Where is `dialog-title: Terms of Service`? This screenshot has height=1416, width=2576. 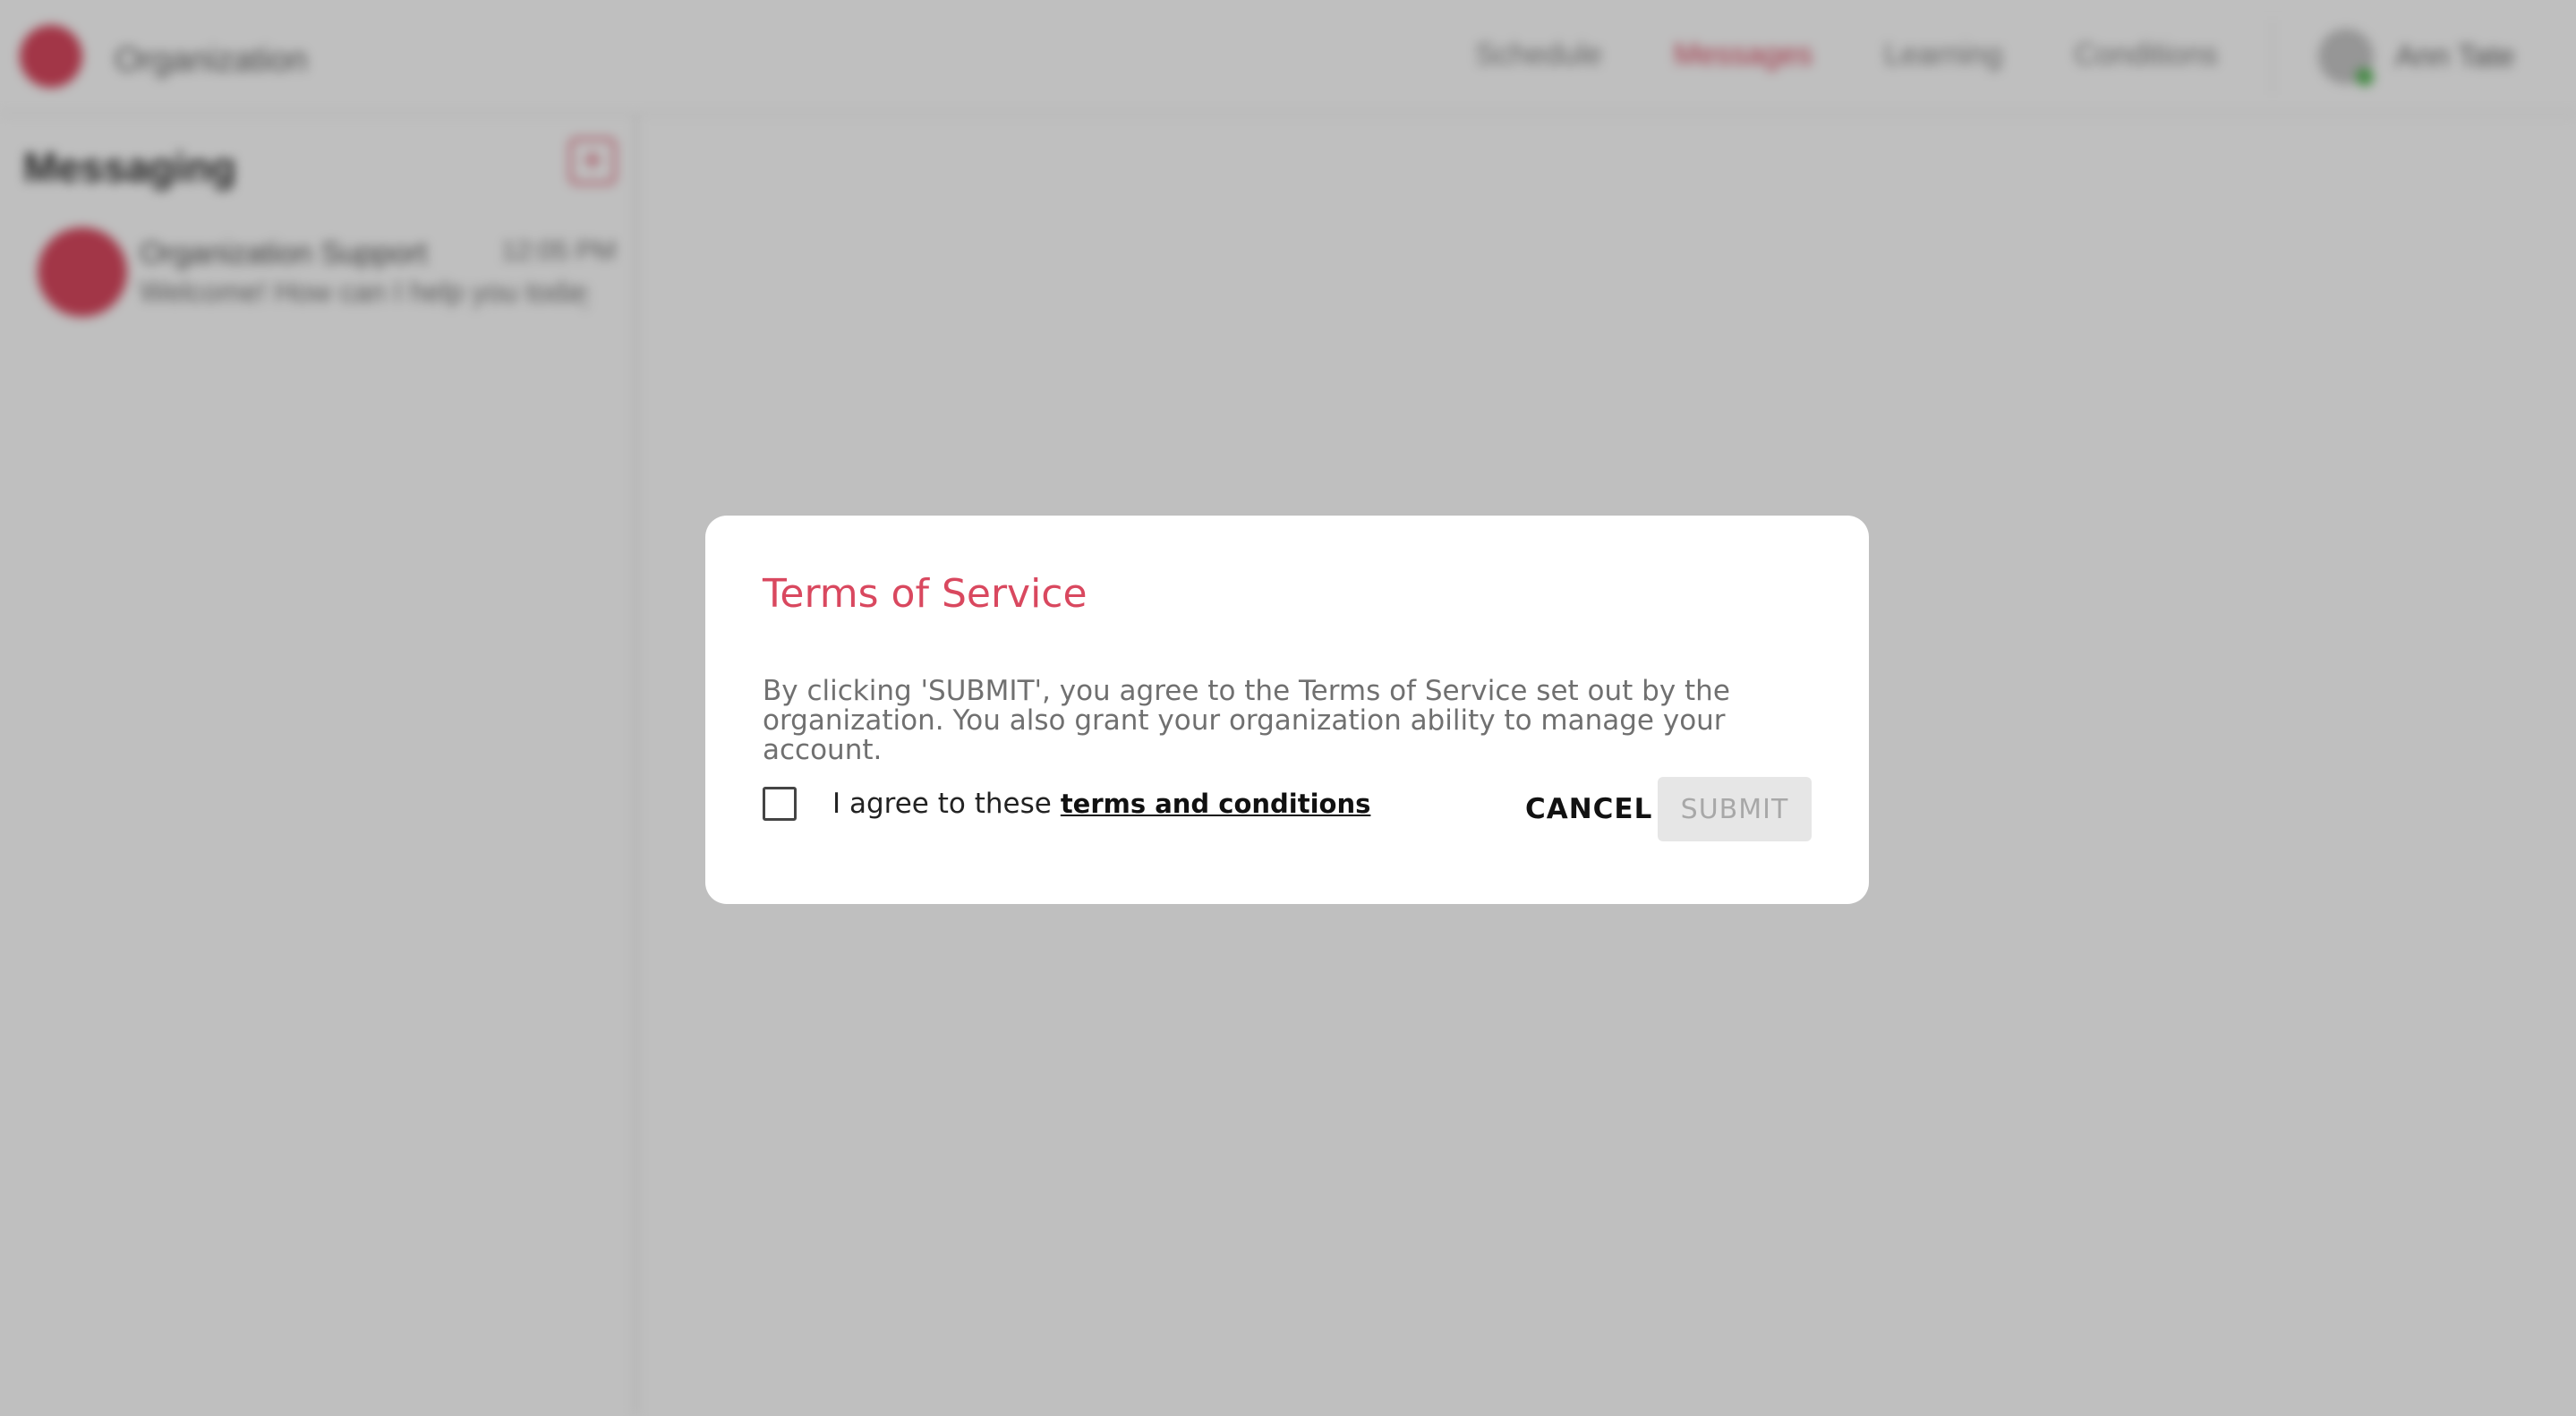 dialog-title: Terms of Service is located at coordinates (925, 594).